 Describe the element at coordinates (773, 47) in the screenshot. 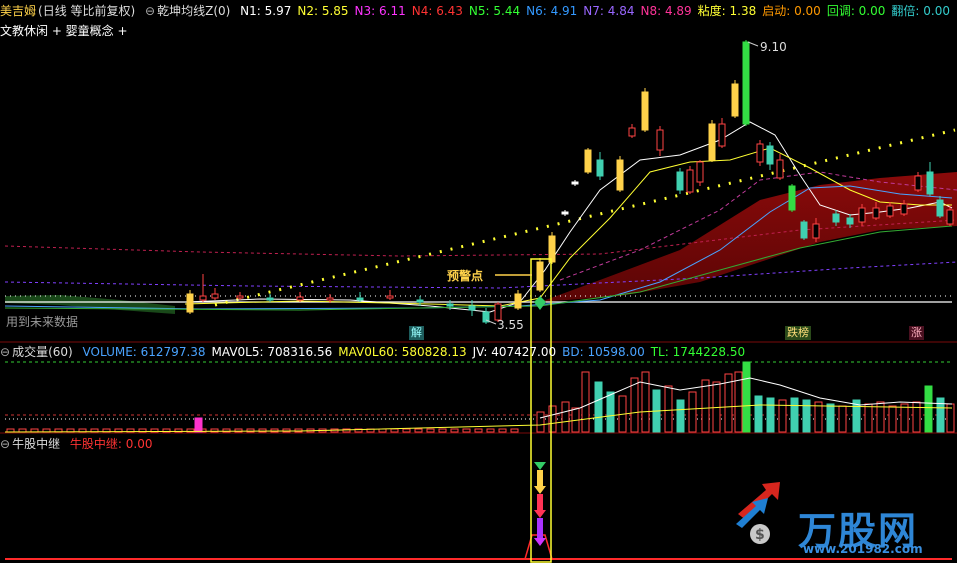

I see `high-price-label: 9.10` at that location.